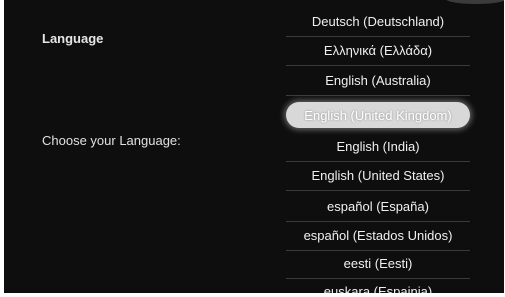 The image size is (505, 297). Describe the element at coordinates (378, 206) in the screenshot. I see `language-option: español (España)` at that location.